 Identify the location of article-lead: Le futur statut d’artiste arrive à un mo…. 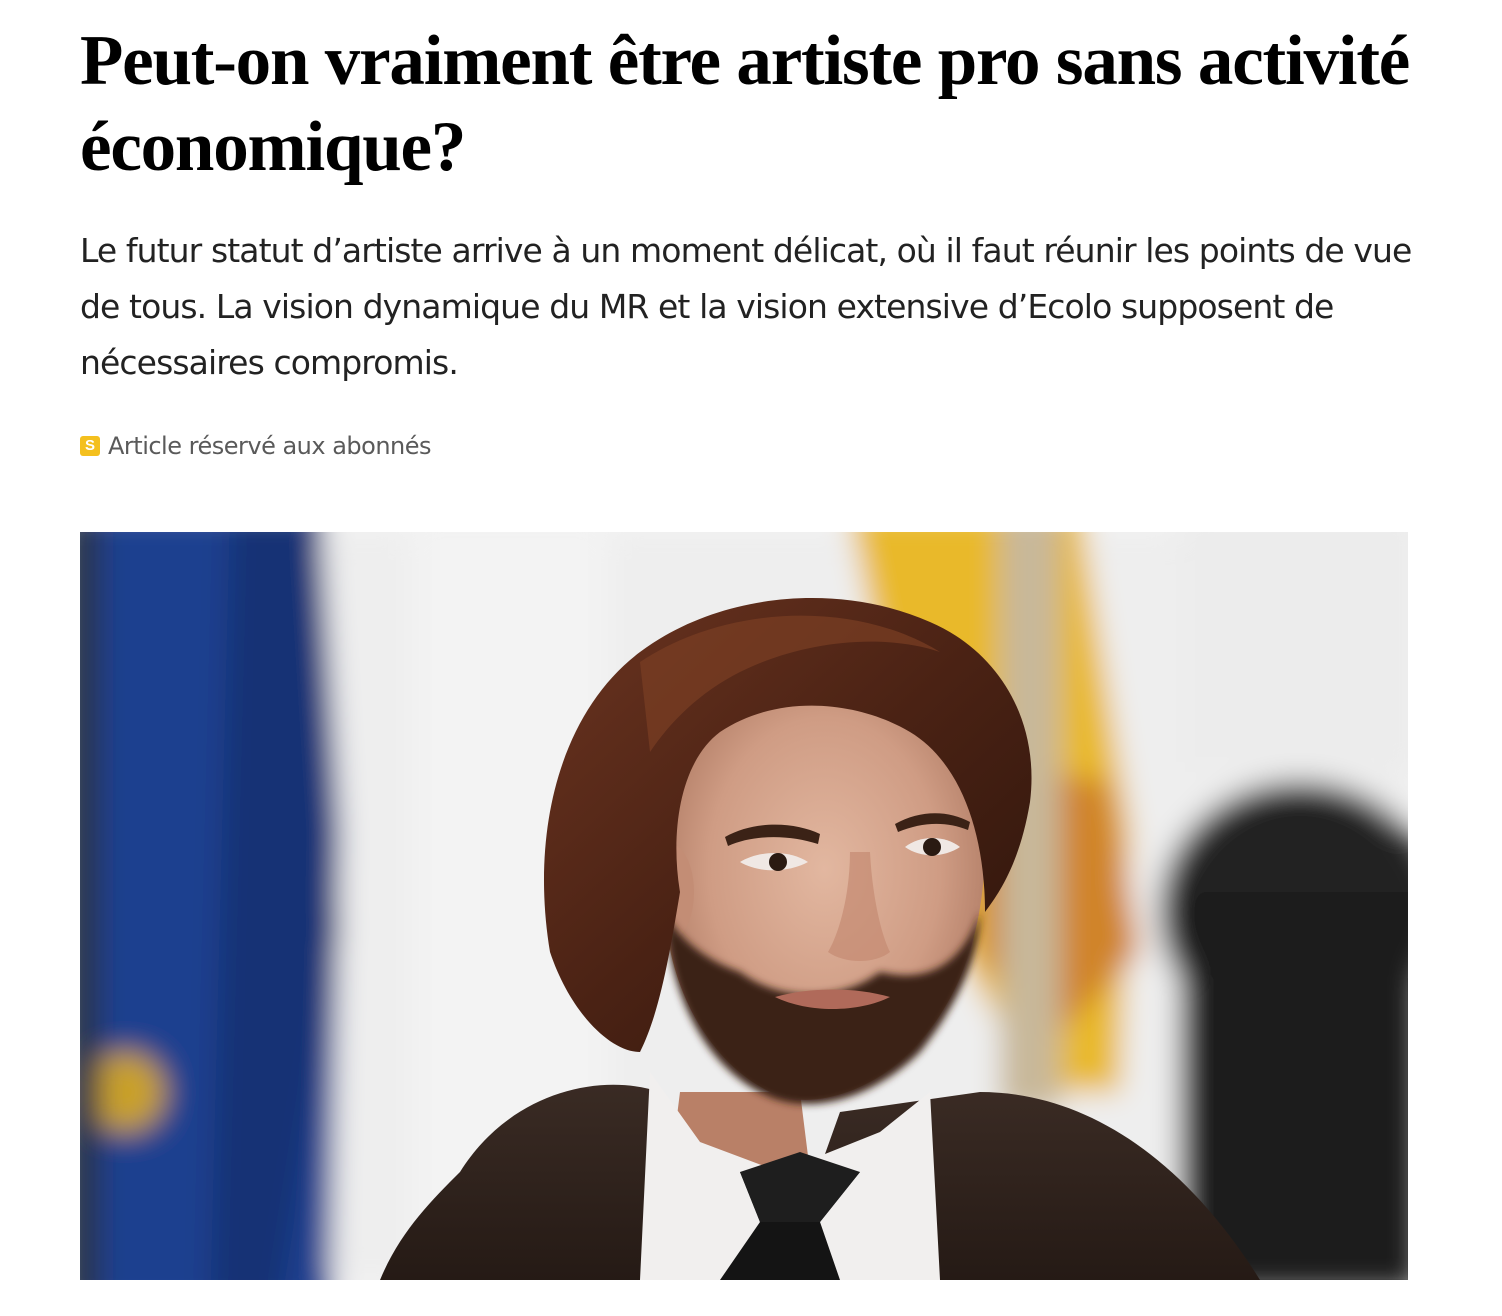
(746, 306).